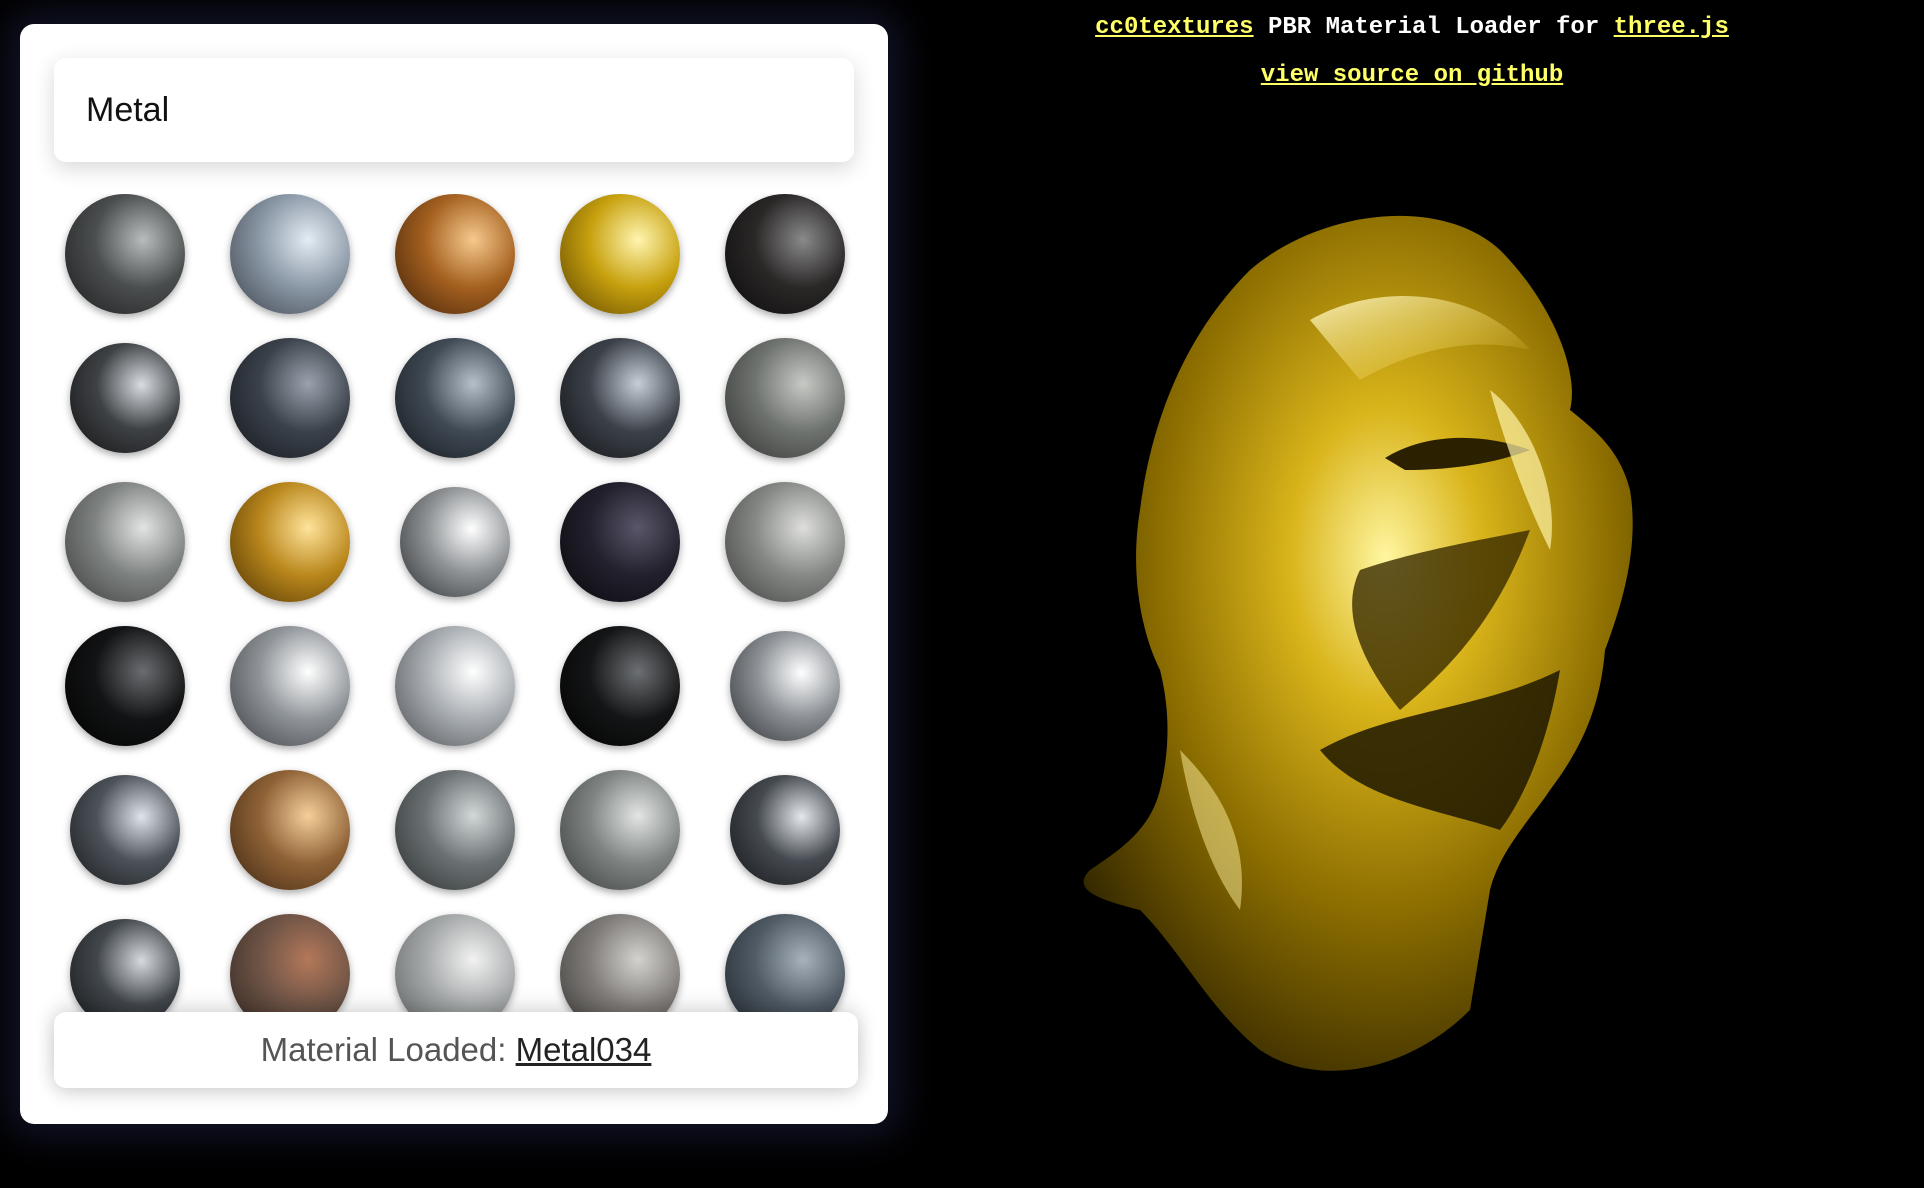 This screenshot has height=1188, width=1924. I want to click on status-bar: Material Loaded: Metal034, so click(456, 1050).